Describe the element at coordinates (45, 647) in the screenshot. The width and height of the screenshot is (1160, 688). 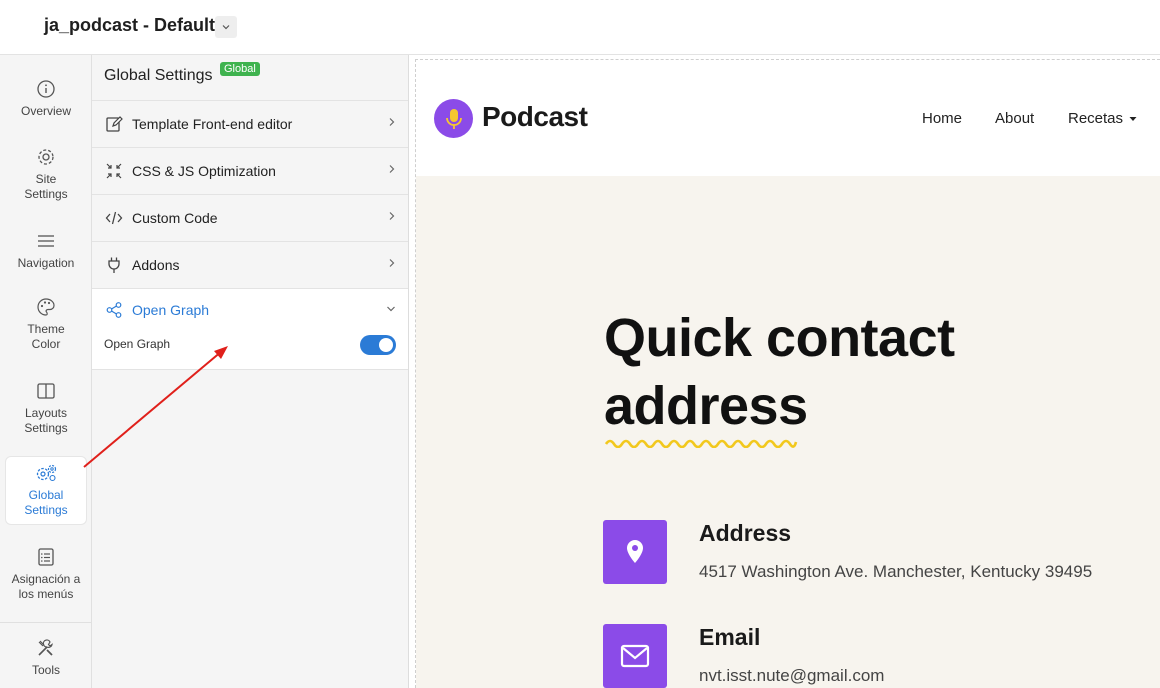
I see `tools-icon` at that location.